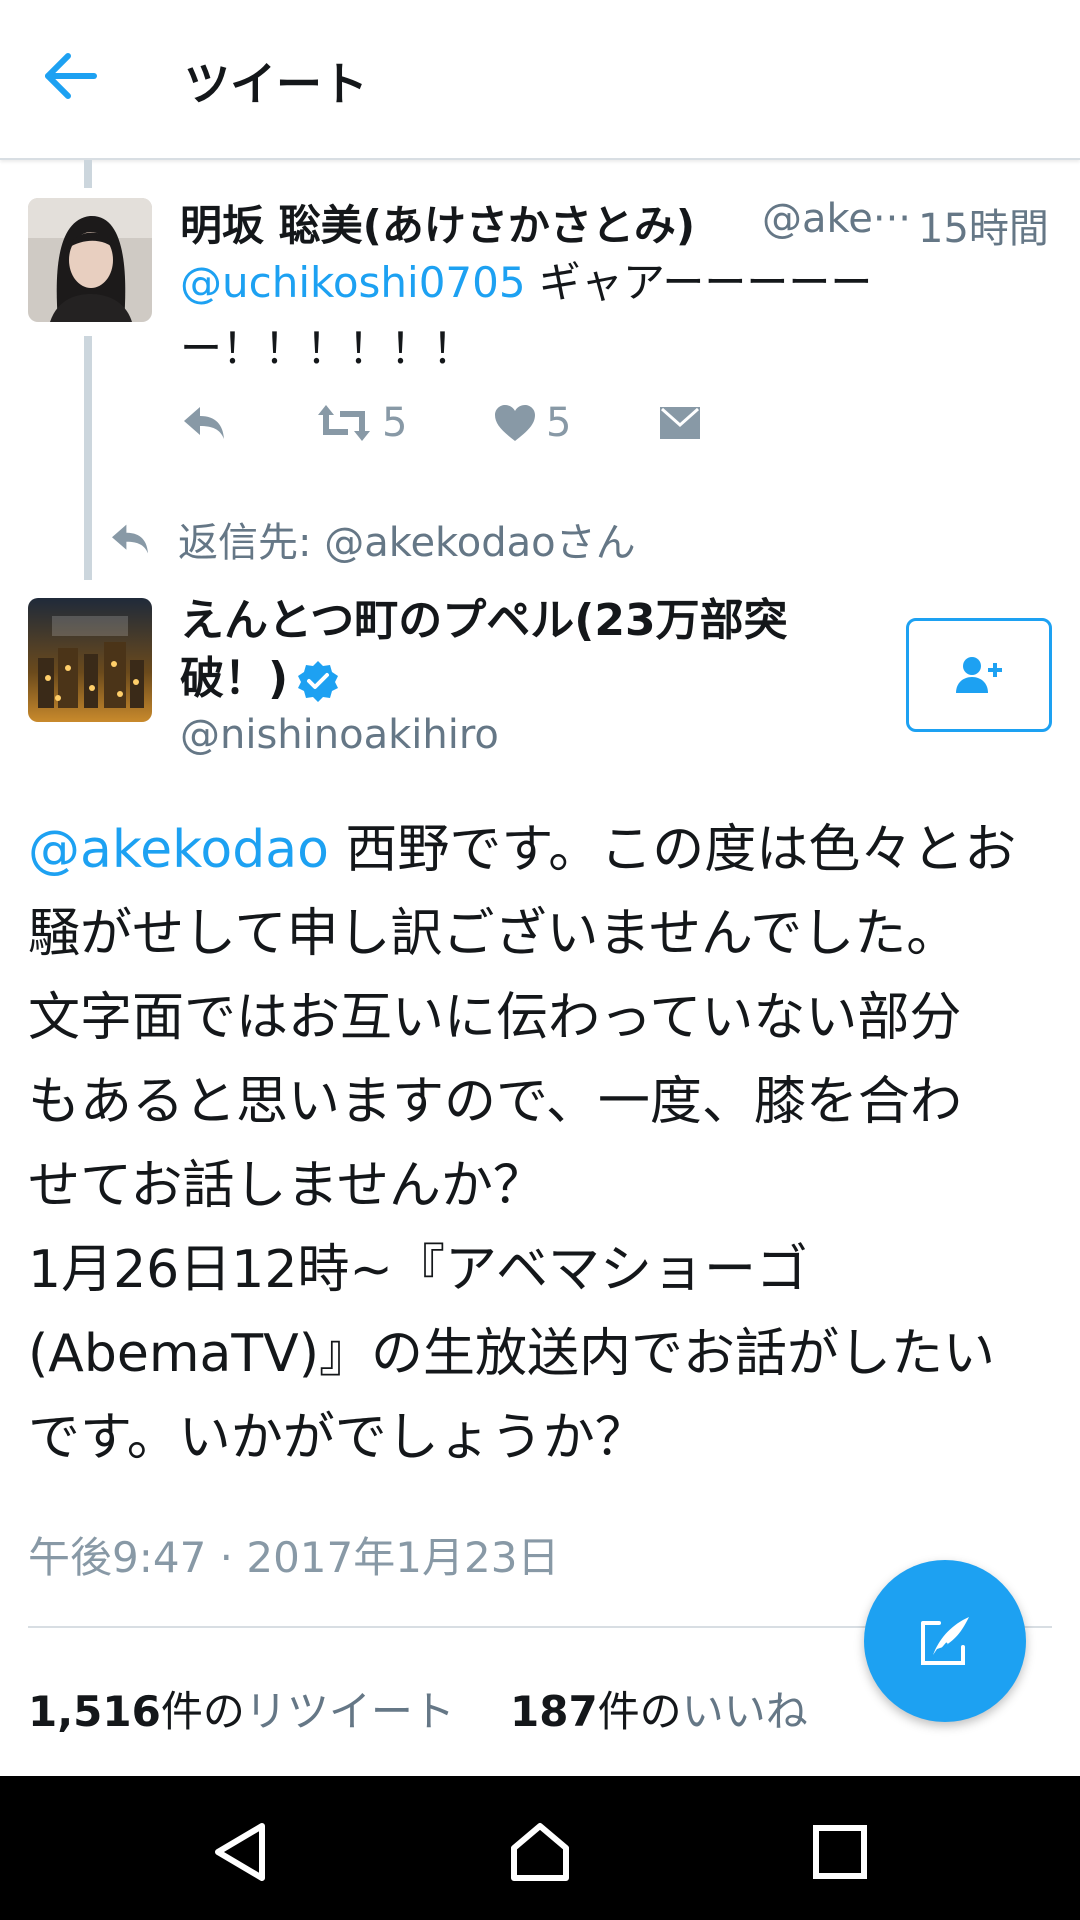 The height and width of the screenshot is (1920, 1080). I want to click on thread-line-top, so click(88, 174).